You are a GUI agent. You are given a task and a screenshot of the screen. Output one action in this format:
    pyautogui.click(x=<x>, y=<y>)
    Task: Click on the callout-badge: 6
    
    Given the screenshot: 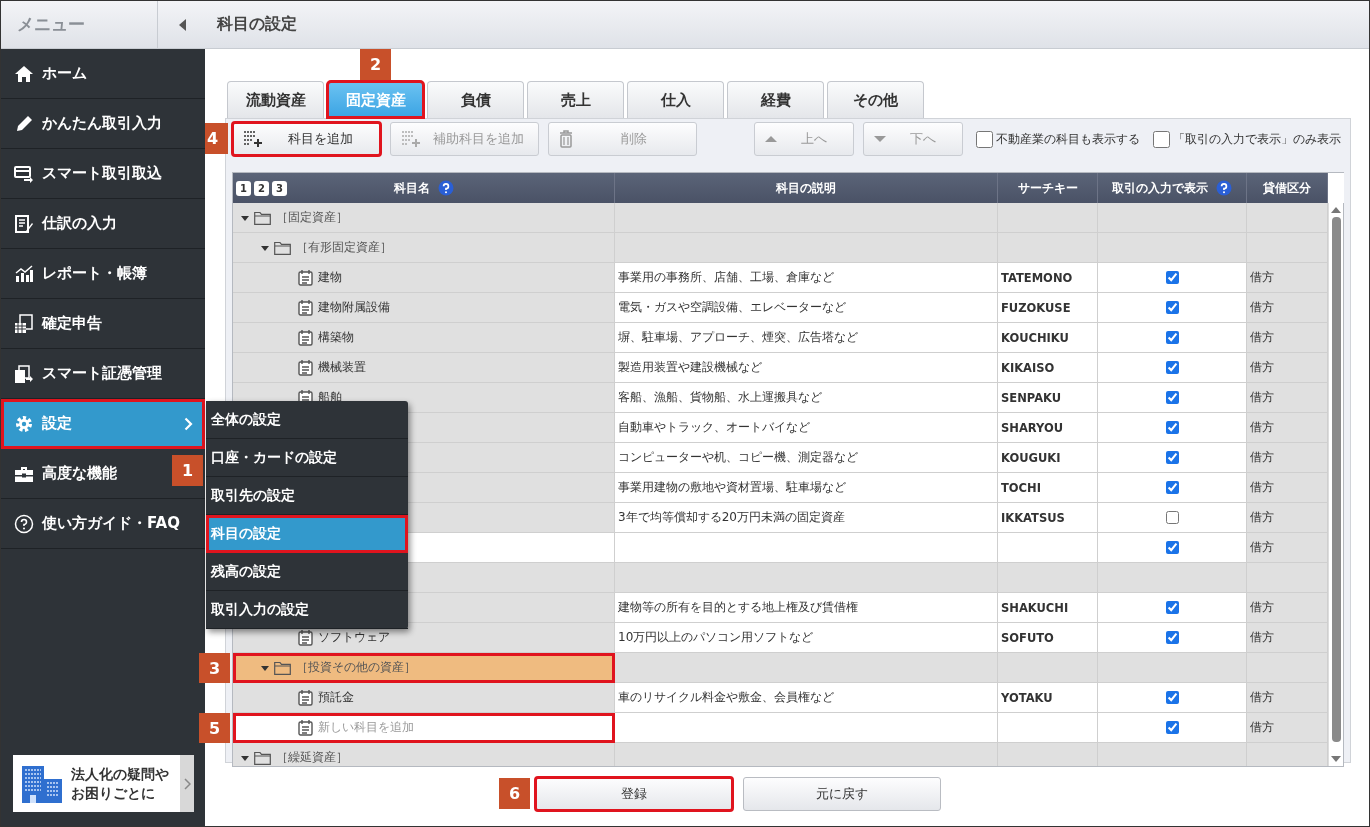 What is the action you would take?
    pyautogui.click(x=514, y=793)
    